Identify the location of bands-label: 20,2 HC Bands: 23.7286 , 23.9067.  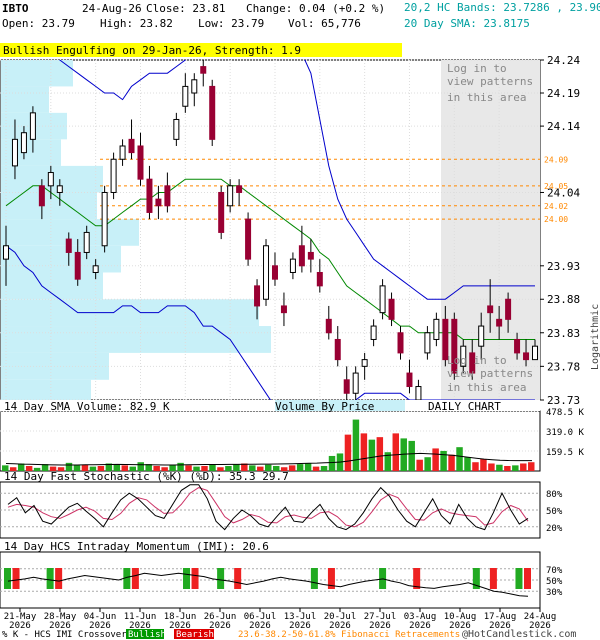
(502, 7).